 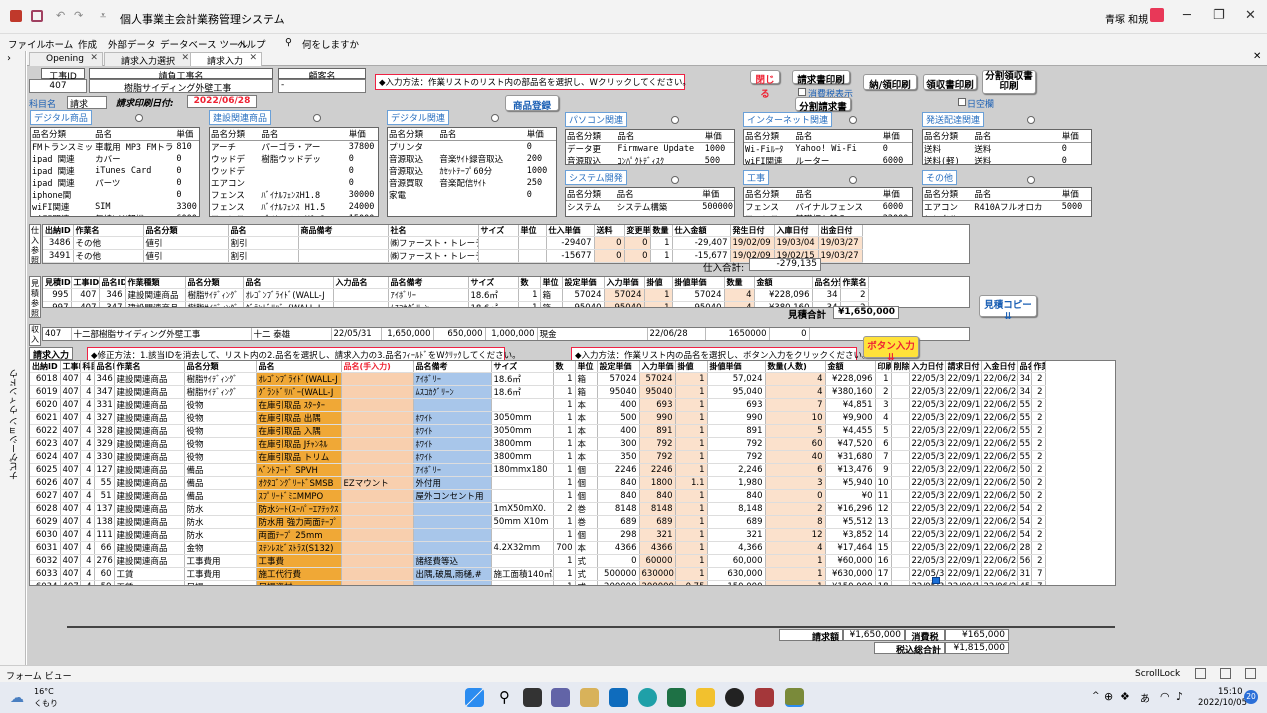 What do you see at coordinates (181, 86) in the screenshot?
I see `koji-name-field: 樹脂サイディング外壁工事` at bounding box center [181, 86].